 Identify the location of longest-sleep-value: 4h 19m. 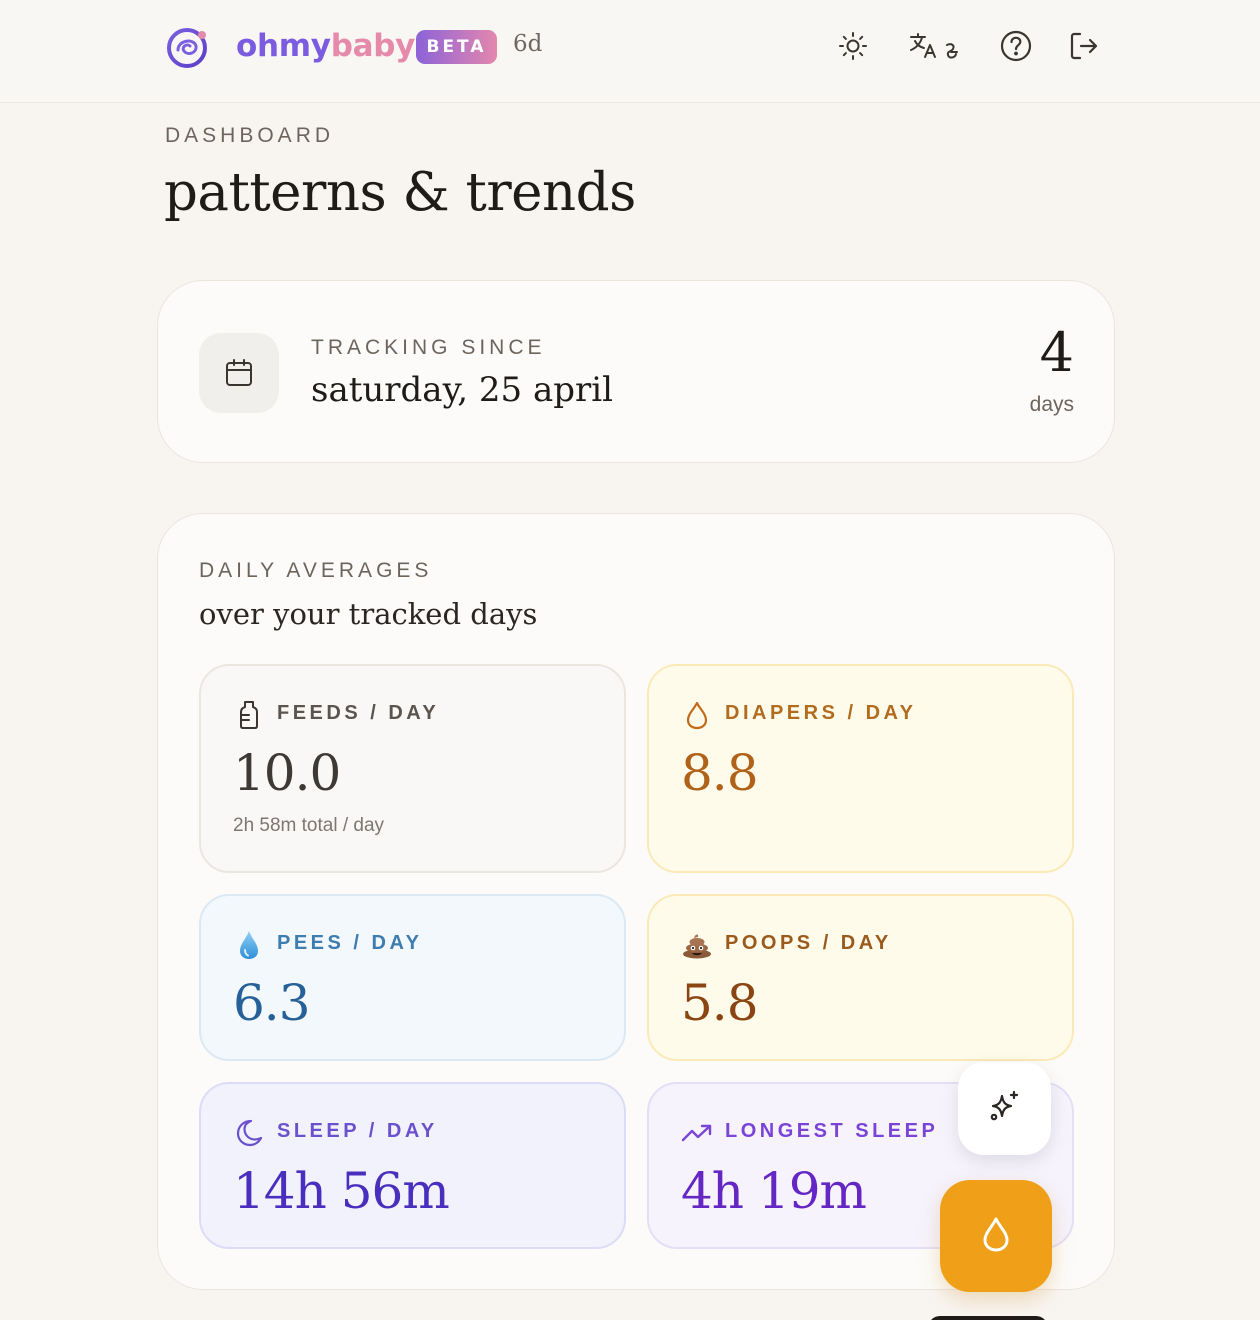
(774, 1191).